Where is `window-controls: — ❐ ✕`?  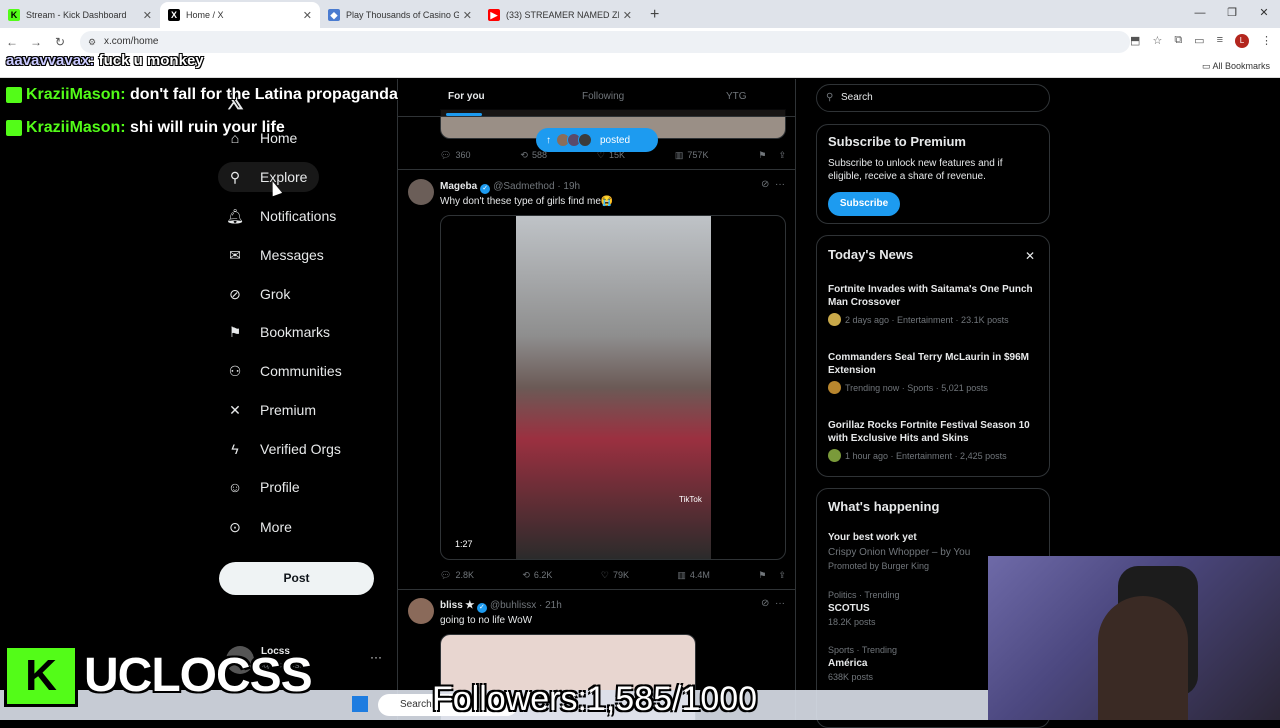
window-controls: — ❐ ✕ is located at coordinates (1232, 13).